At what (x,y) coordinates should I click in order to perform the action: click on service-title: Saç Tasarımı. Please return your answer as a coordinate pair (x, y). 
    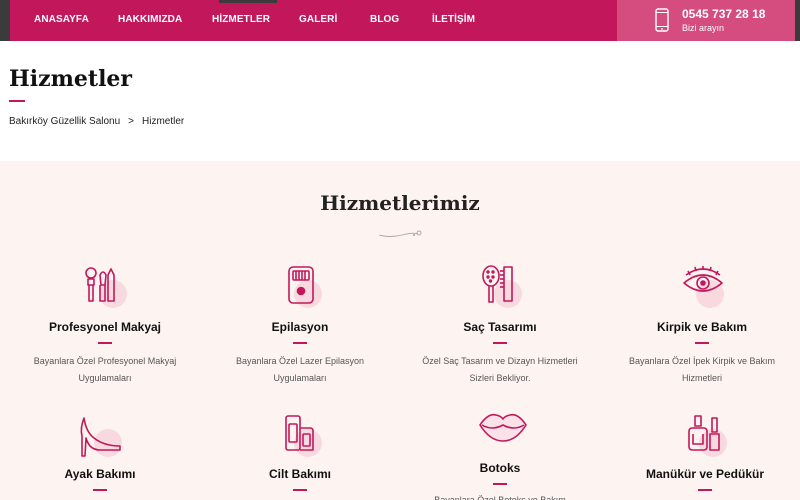
    Looking at the image, I should click on (500, 327).